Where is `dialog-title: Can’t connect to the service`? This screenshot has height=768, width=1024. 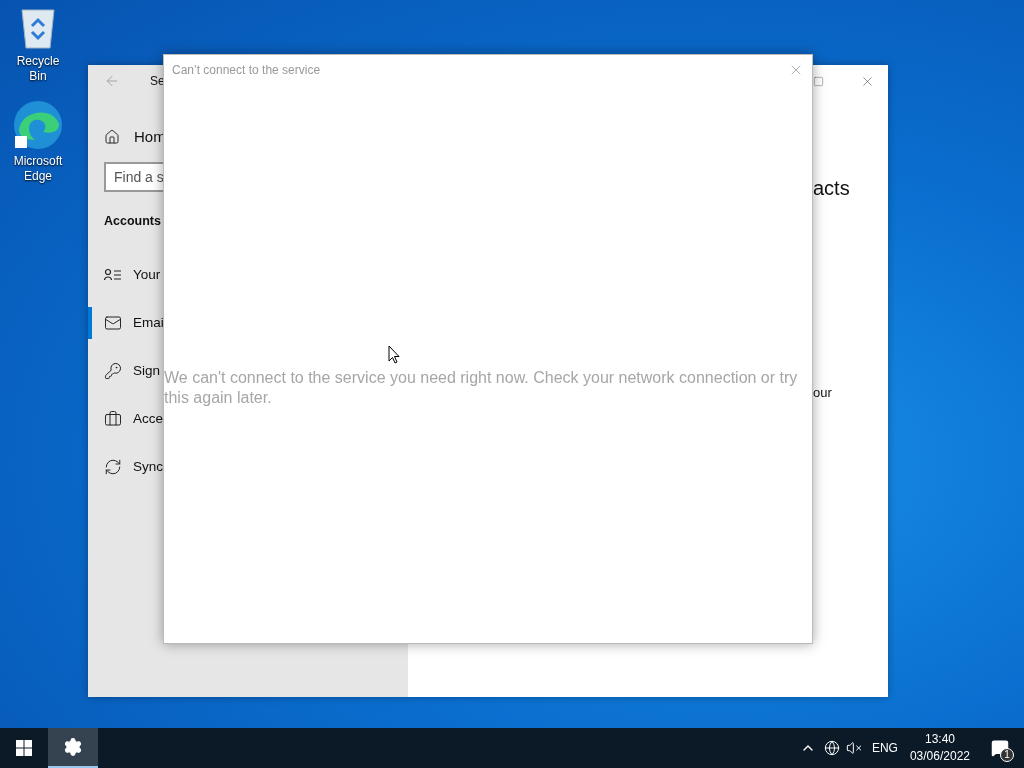 dialog-title: Can’t connect to the service is located at coordinates (246, 70).